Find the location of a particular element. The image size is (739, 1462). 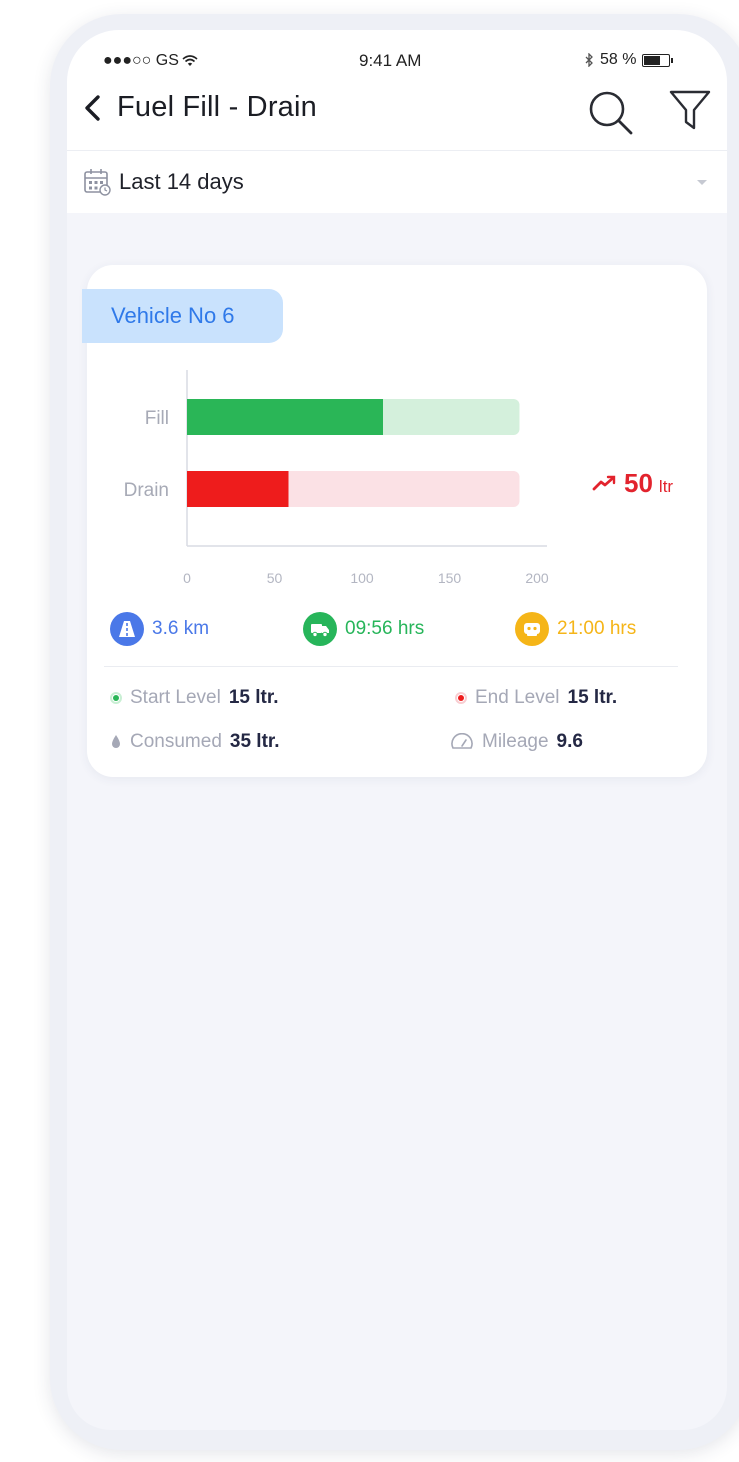

x-tick-label-0: 0 is located at coordinates (187, 578).